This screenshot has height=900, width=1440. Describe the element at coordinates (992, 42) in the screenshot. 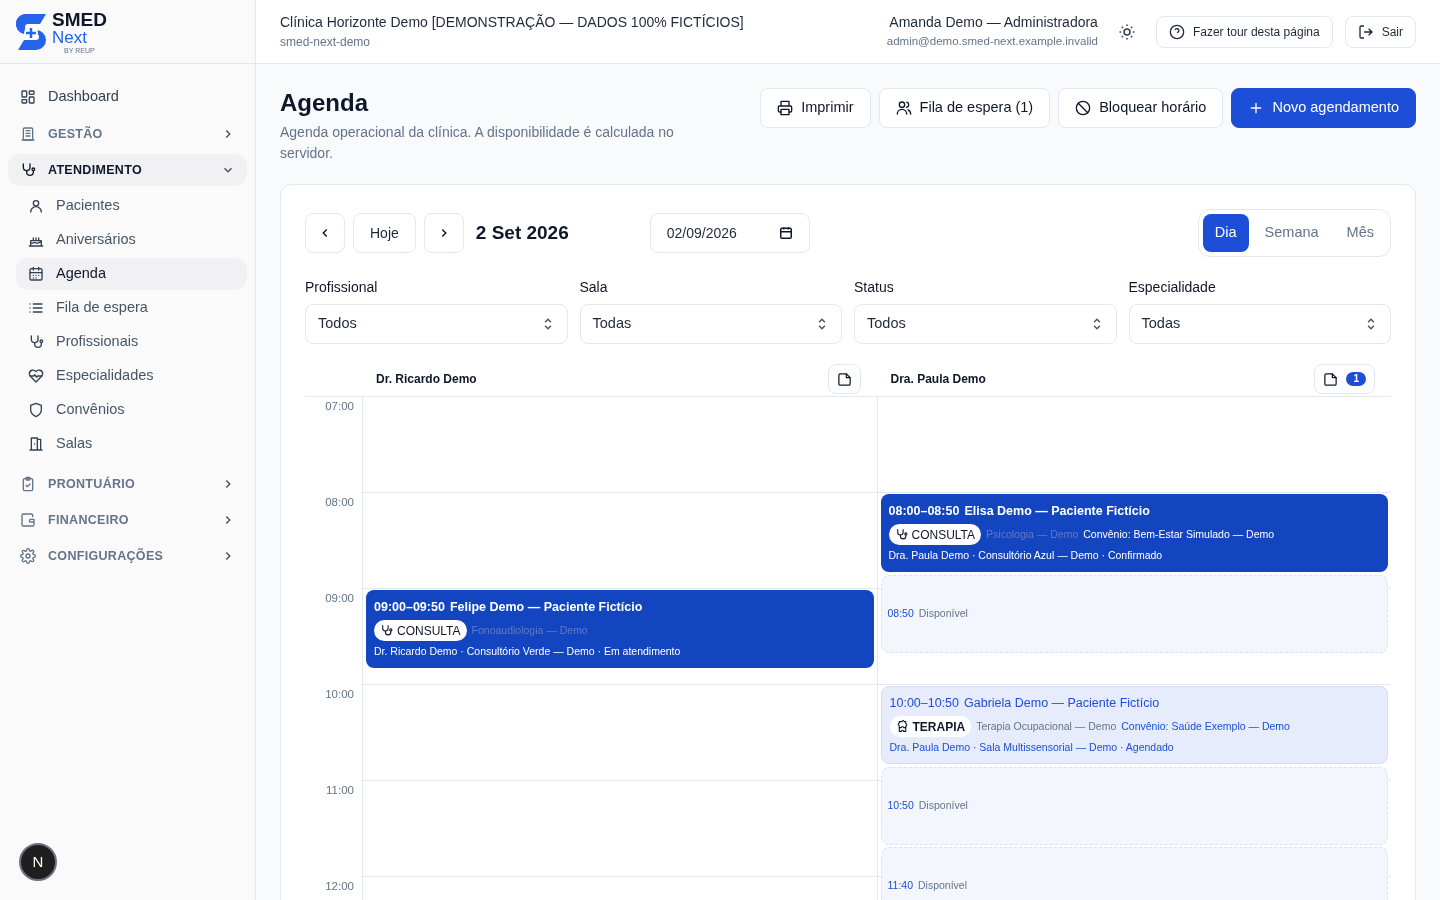

I see `user-email: admin@demo.smed-next.example.invalid` at that location.